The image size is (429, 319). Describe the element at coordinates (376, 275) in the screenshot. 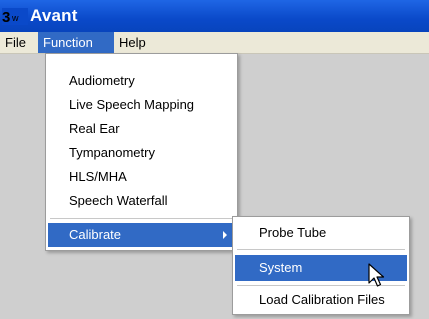

I see `arrow-pointer-icon` at that location.